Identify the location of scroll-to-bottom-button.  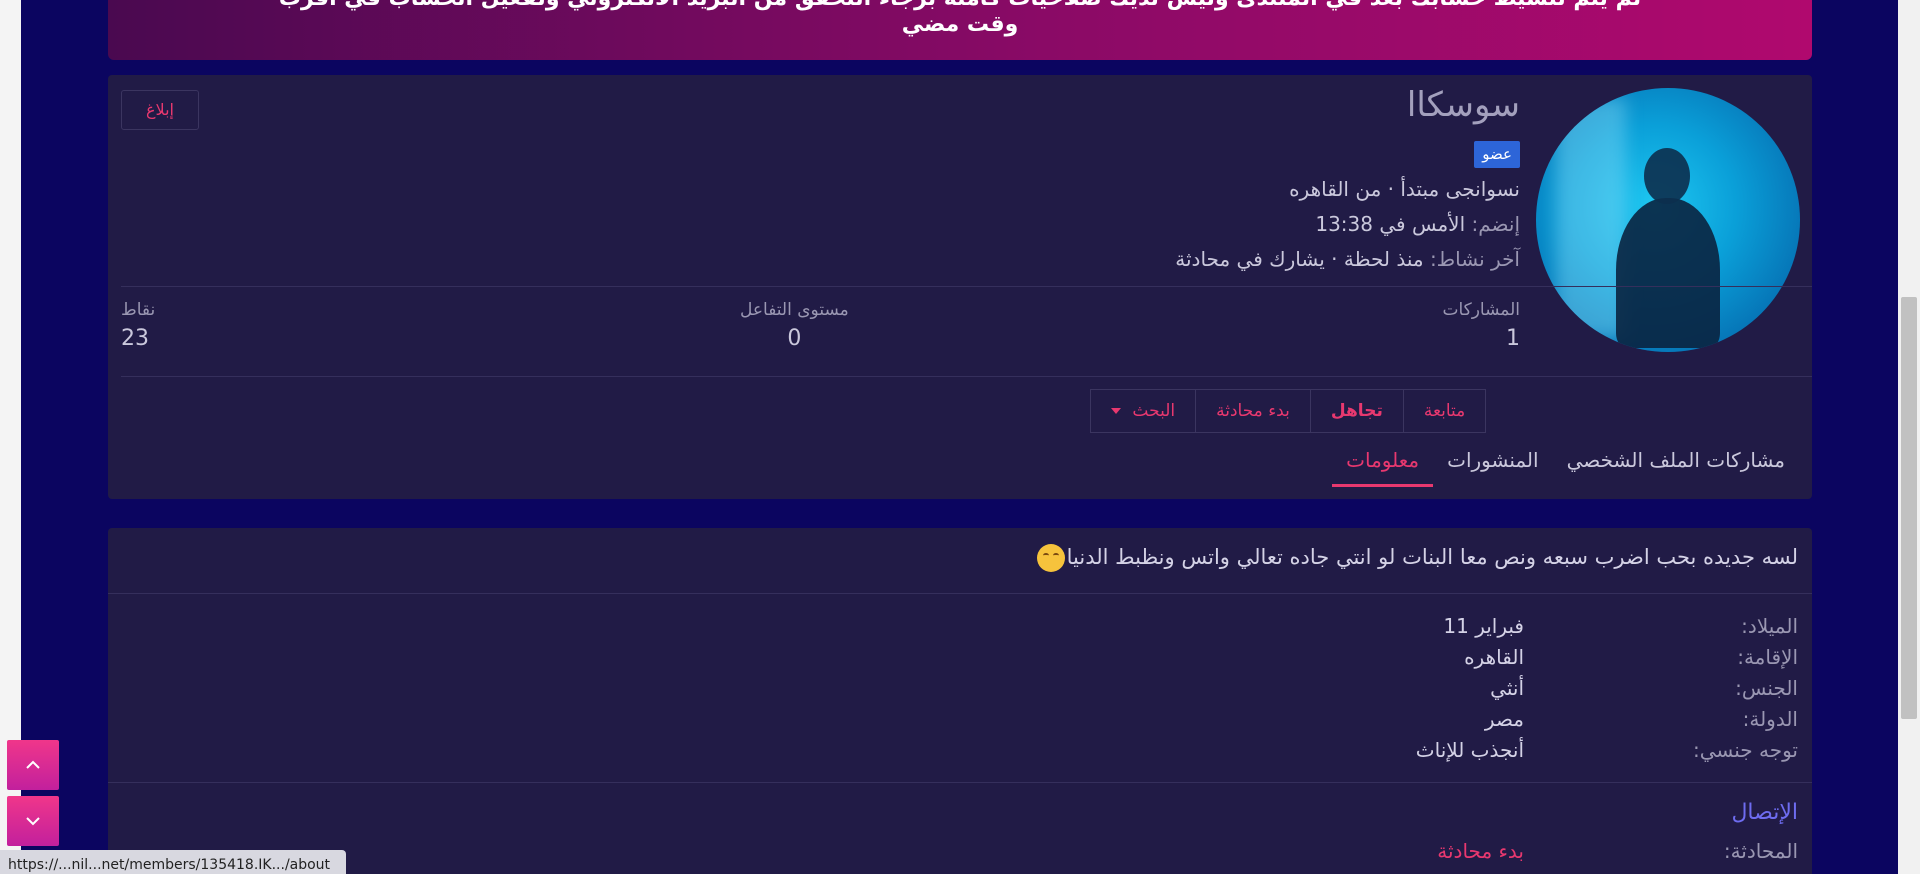
(33, 821).